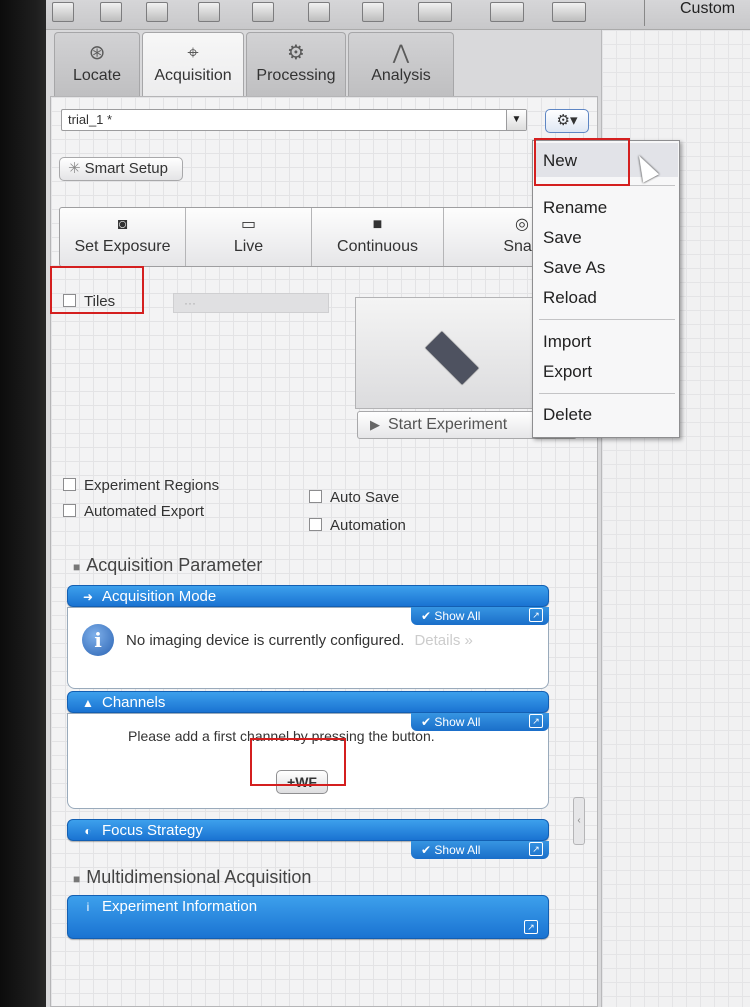  I want to click on smart-setup-label: Smart Setup, so click(126, 168).